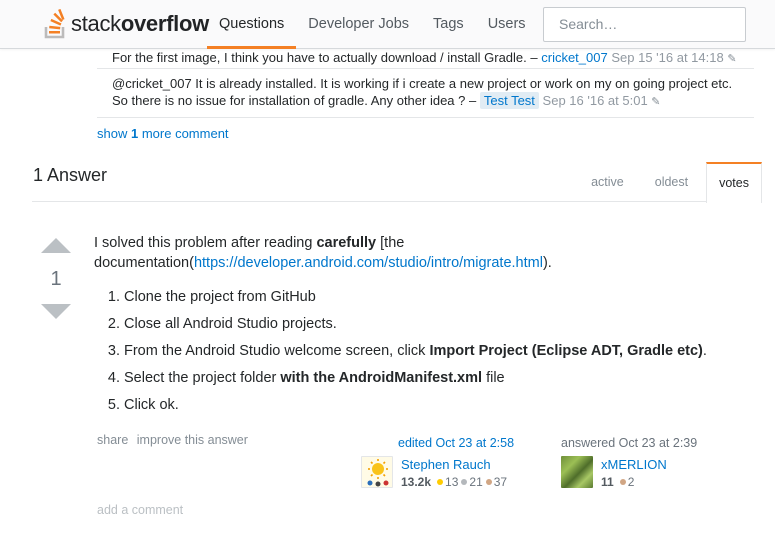 This screenshot has width=775, height=539. Describe the element at coordinates (230, 324) in the screenshot. I see `step-text: Close all Android Studio projects.` at that location.